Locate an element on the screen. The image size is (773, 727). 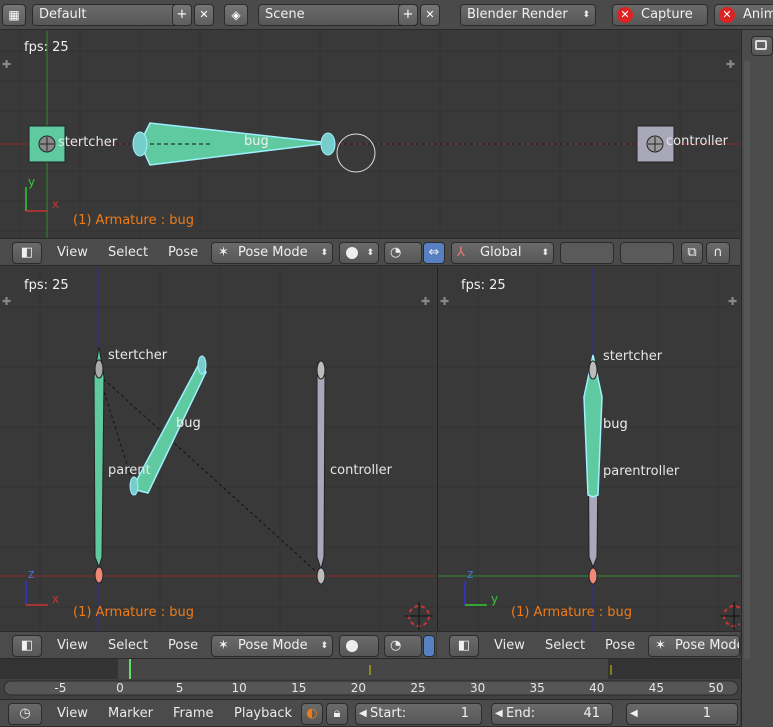
anim-button: ✕ Anim is located at coordinates (743, 15).